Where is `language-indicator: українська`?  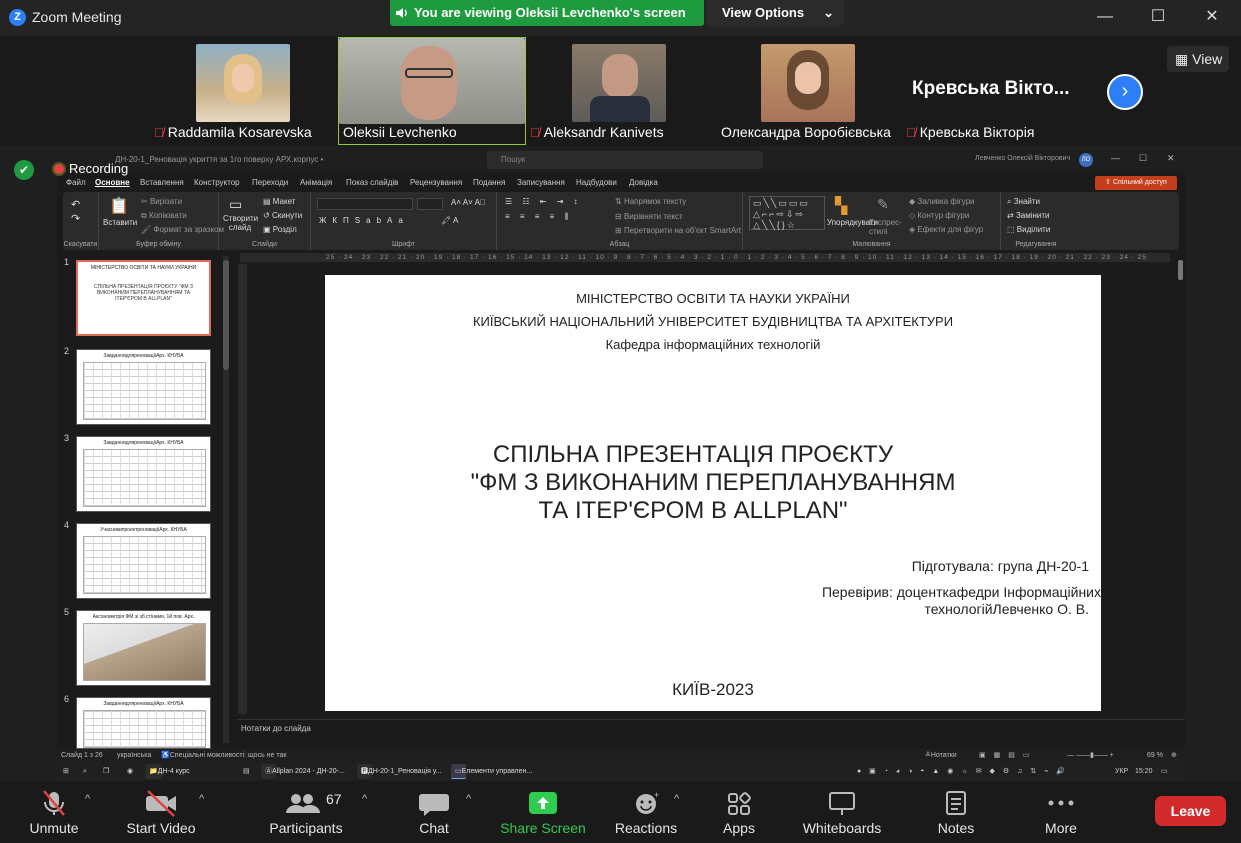
language-indicator: українська is located at coordinates (134, 756).